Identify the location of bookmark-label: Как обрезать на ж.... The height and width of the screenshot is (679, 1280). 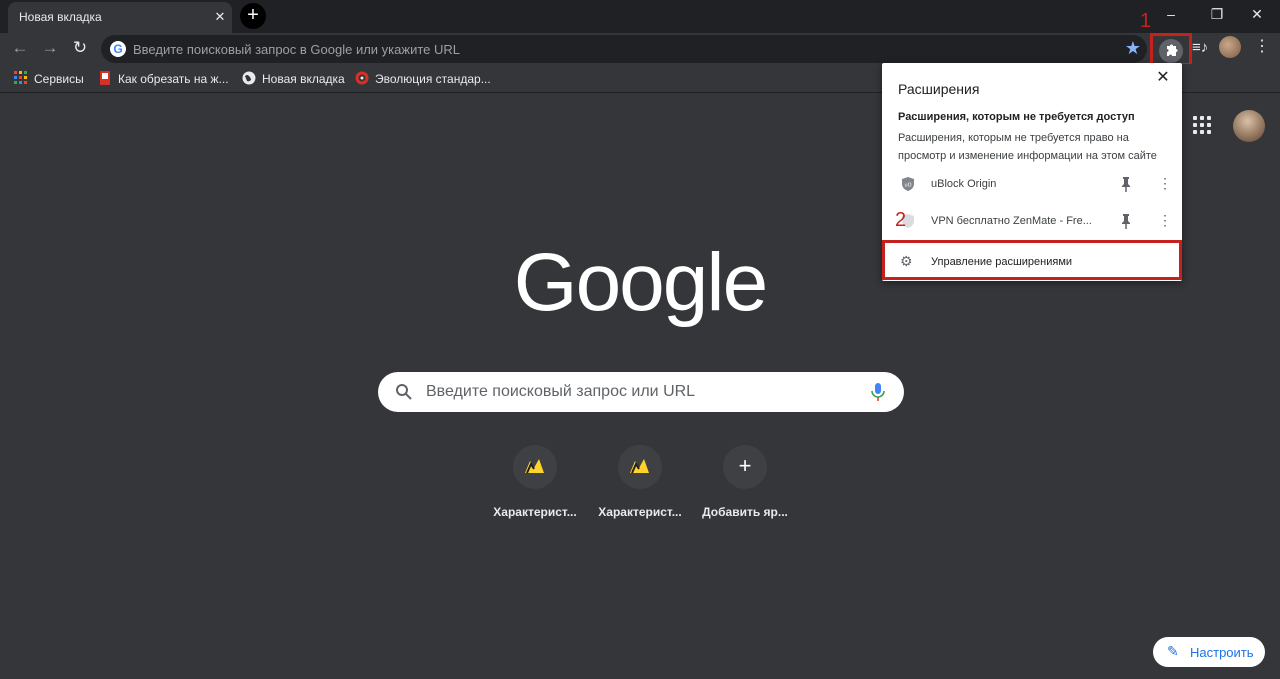
(173, 79).